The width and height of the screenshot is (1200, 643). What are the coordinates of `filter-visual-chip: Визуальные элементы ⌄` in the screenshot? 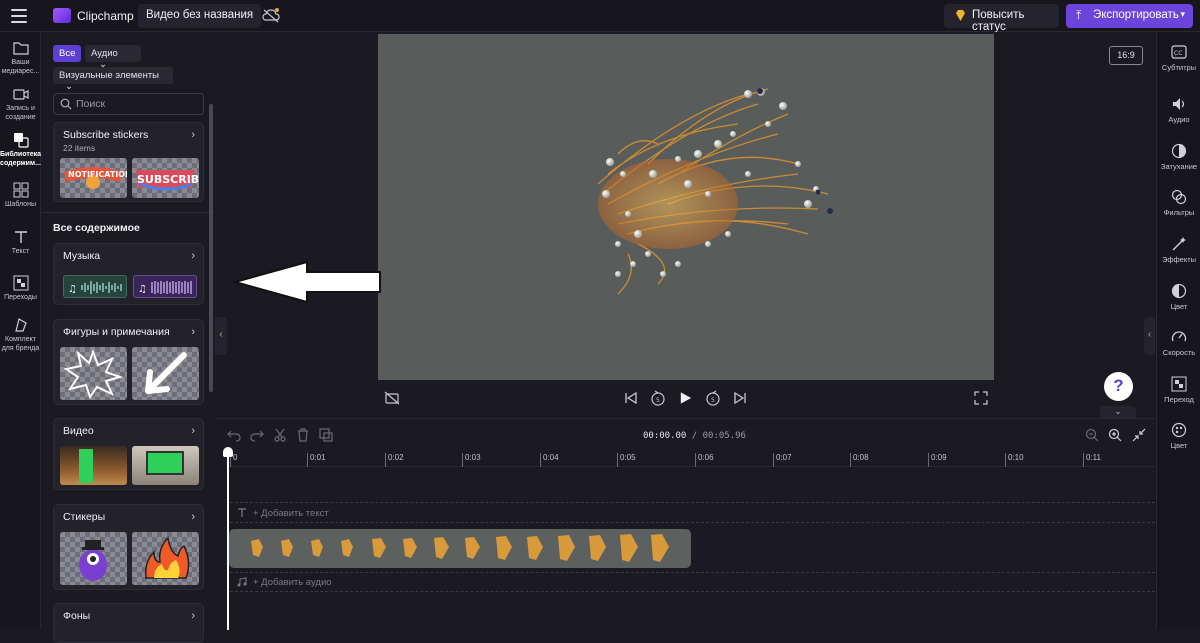 It's located at (113, 79).